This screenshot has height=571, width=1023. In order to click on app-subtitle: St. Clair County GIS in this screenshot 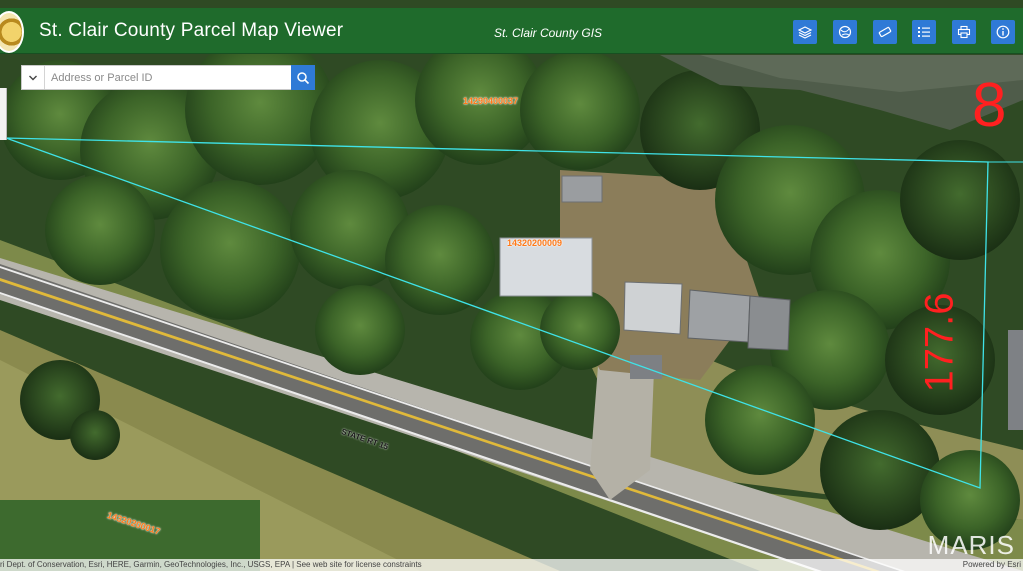, I will do `click(548, 33)`.